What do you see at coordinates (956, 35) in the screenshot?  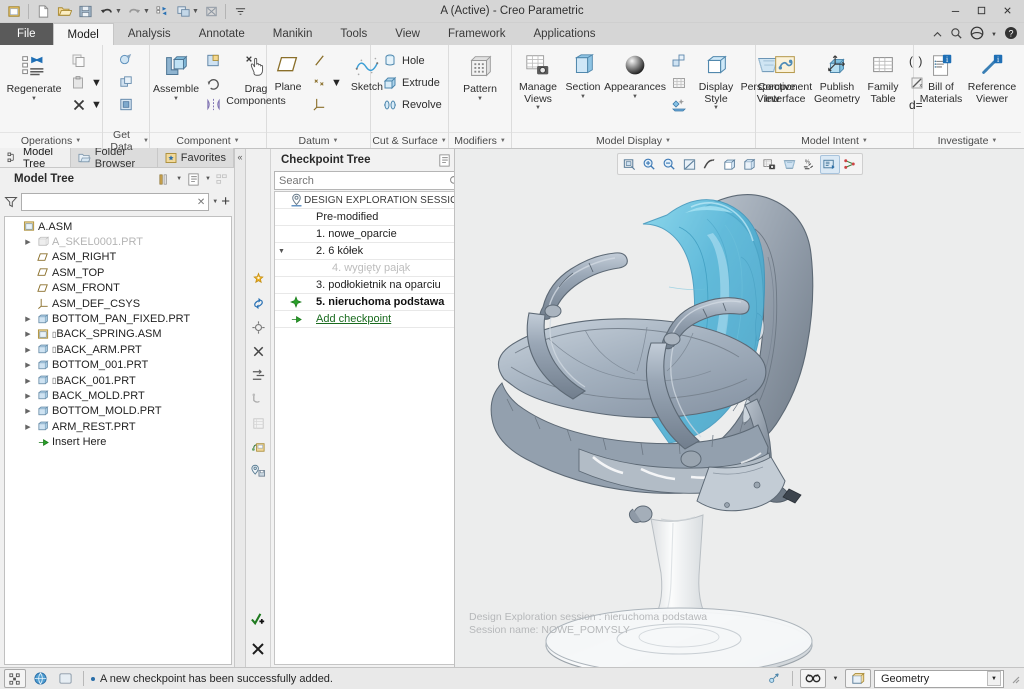 I see `search-icon` at bounding box center [956, 35].